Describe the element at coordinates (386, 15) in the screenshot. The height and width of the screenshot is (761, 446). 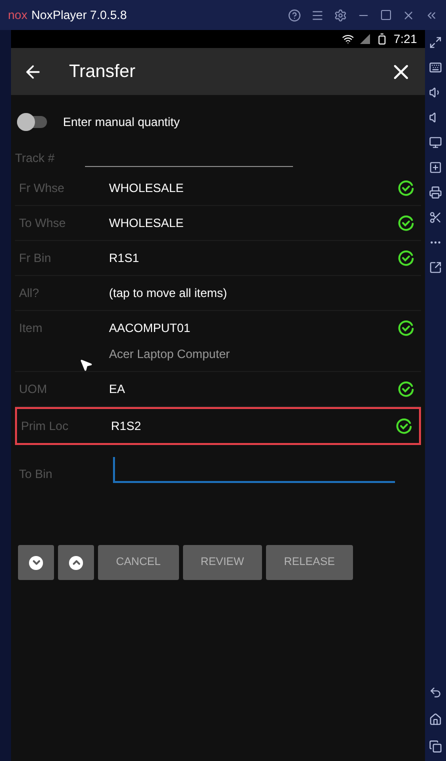
I see `maximize-icon` at that location.